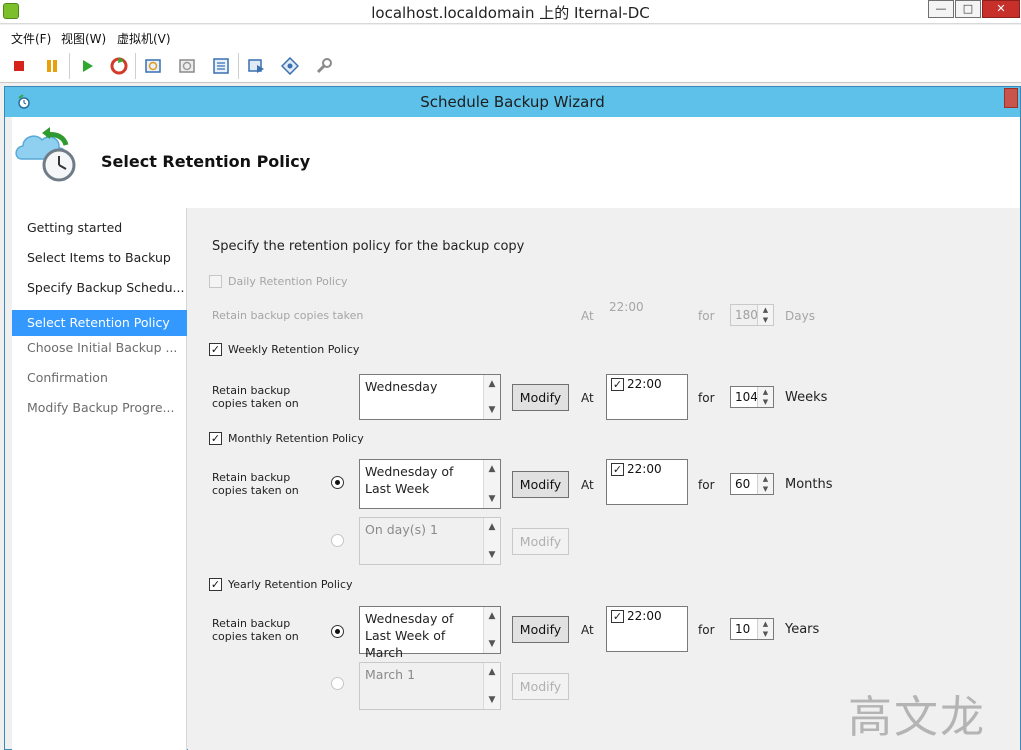 This screenshot has height=750, width=1021. What do you see at coordinates (251, 477) in the screenshot?
I see `monthly-retain-label-line1: Retain backup` at bounding box center [251, 477].